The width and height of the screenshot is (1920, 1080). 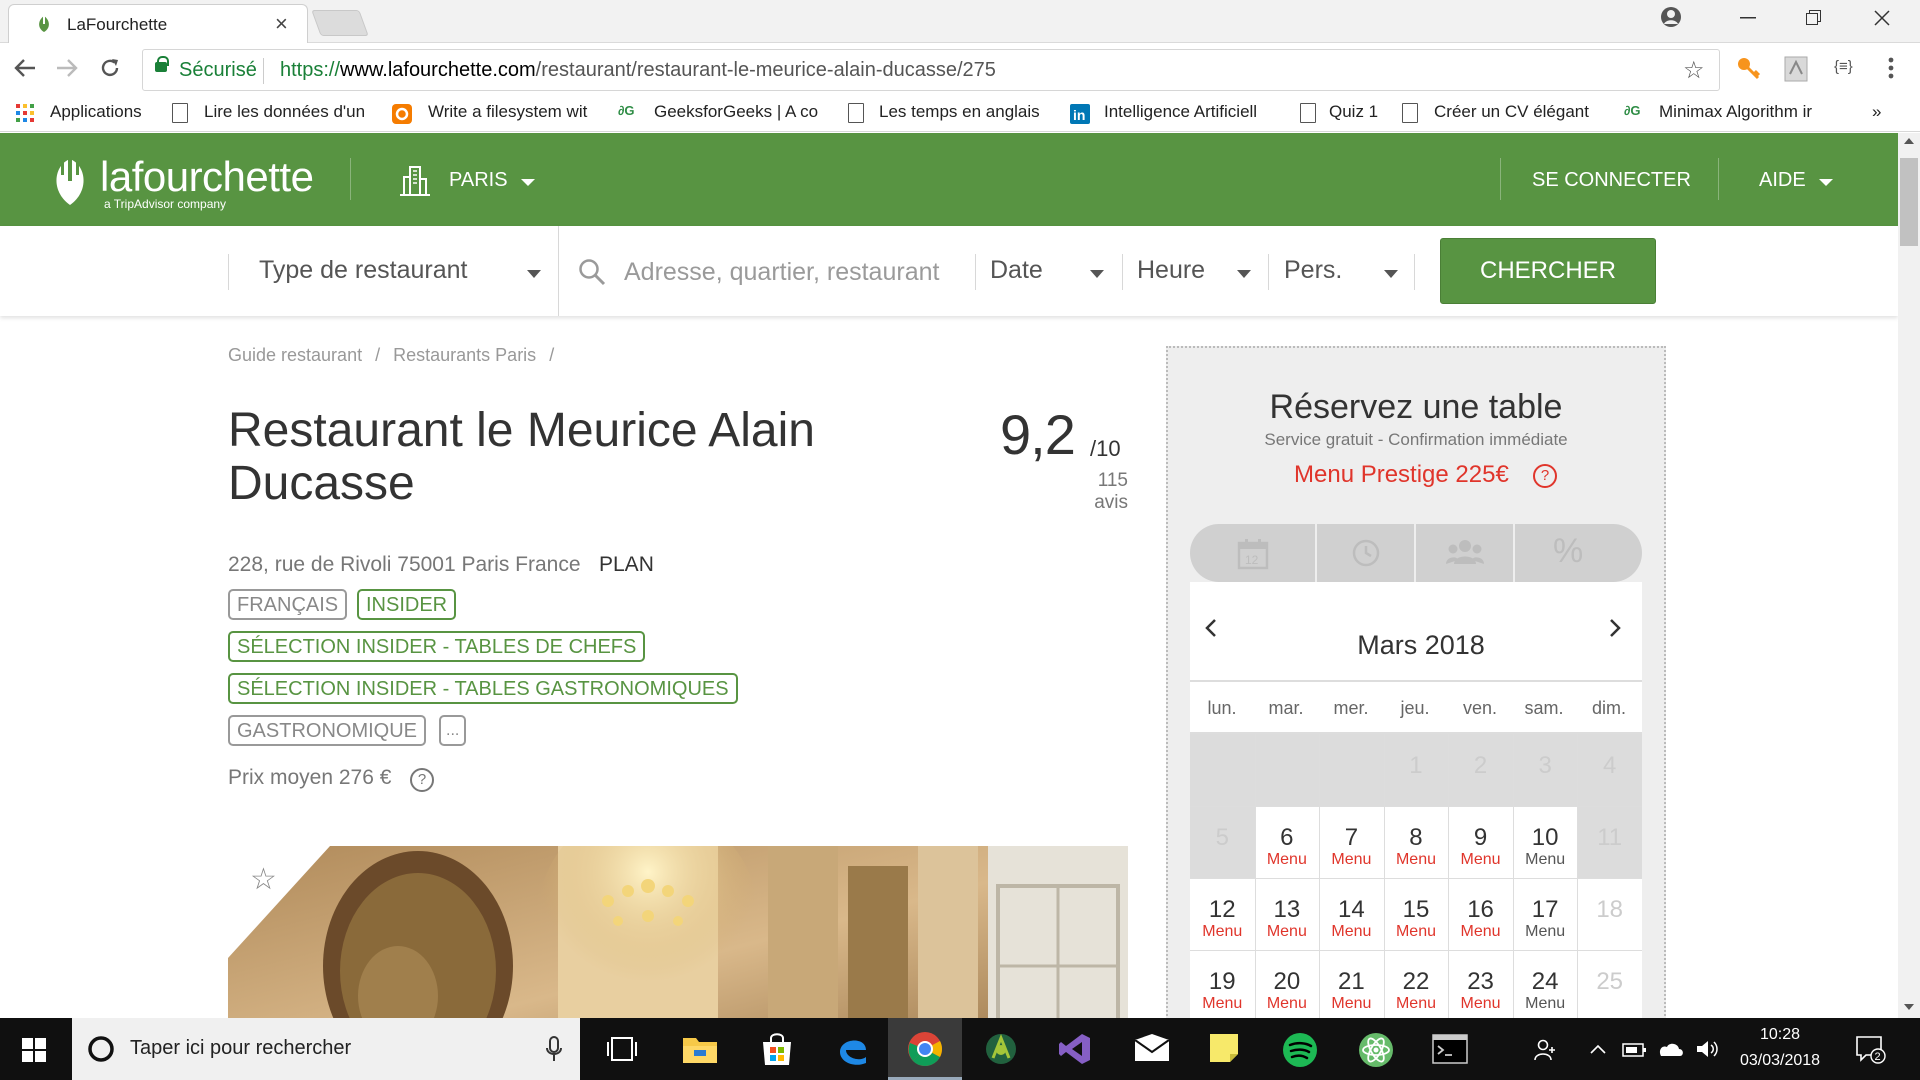 What do you see at coordinates (110, 68) in the screenshot?
I see `reload-icon` at bounding box center [110, 68].